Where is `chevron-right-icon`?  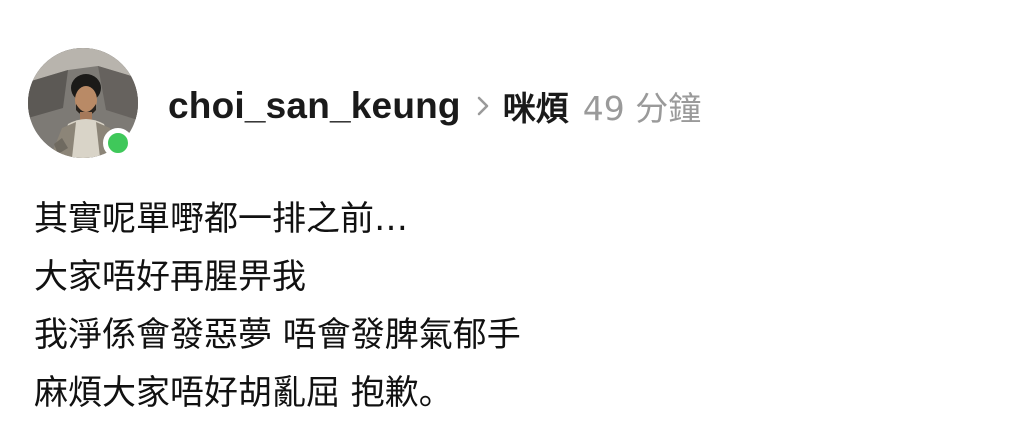
chevron-right-icon is located at coordinates (483, 106).